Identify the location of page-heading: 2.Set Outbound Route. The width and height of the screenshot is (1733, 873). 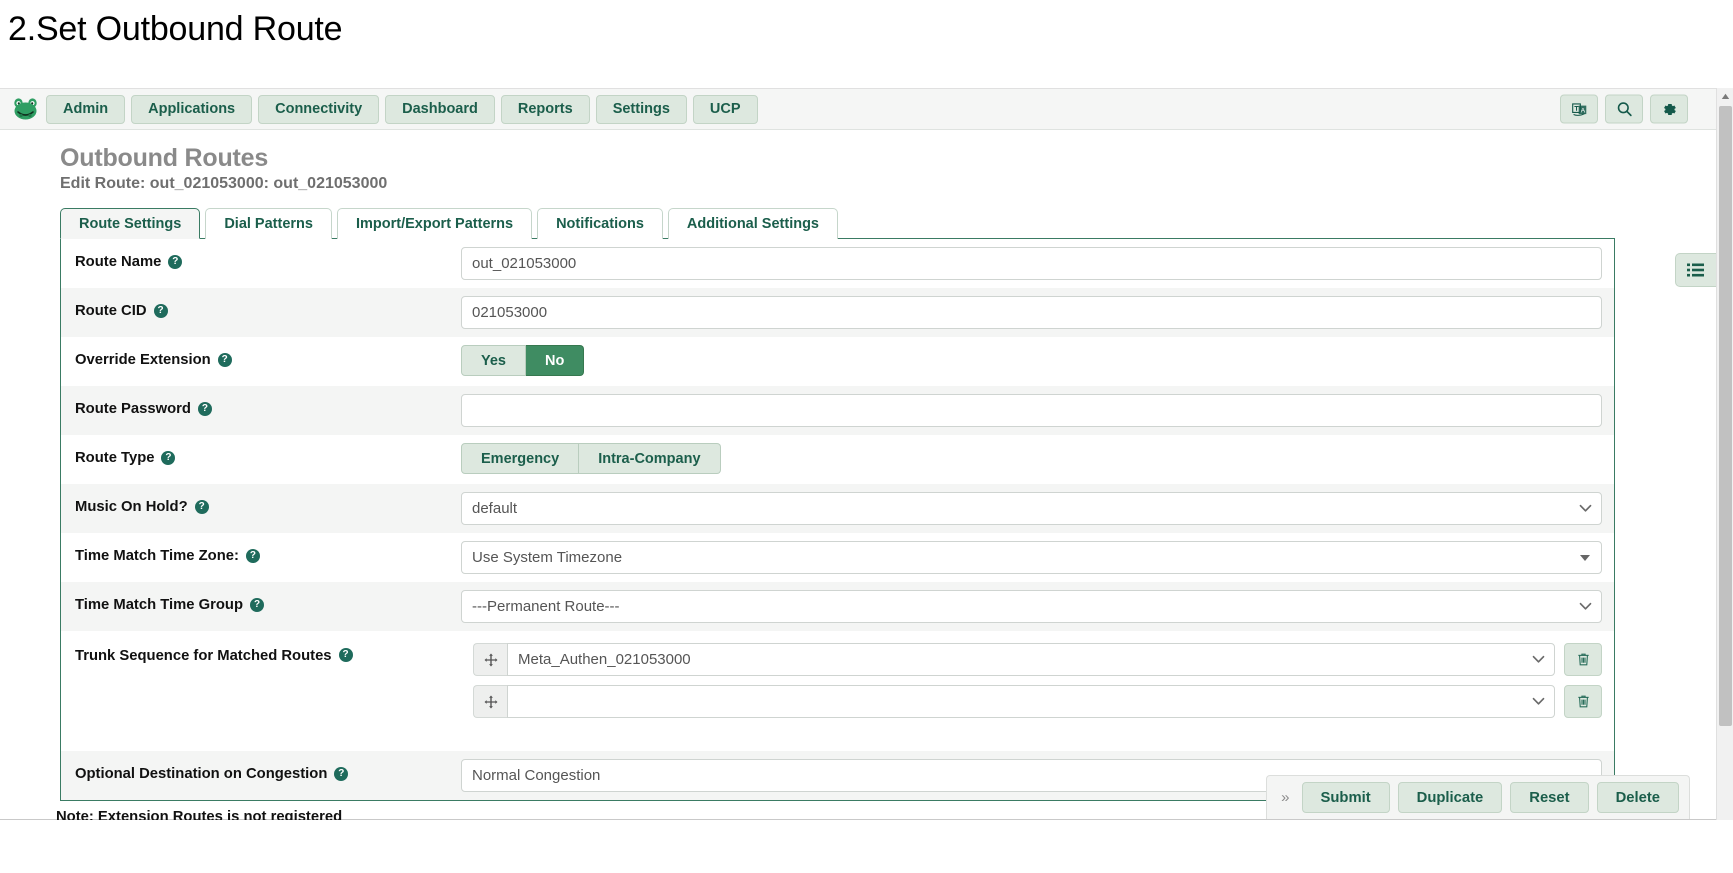
(175, 29).